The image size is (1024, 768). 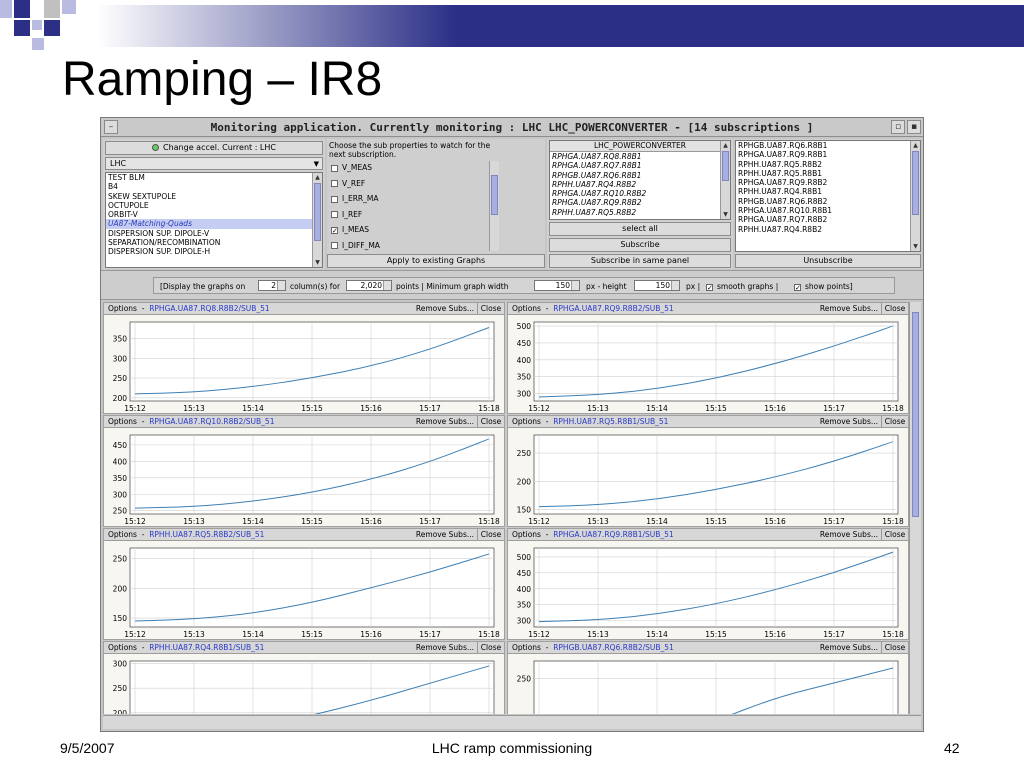 I want to click on system-list-scrollbar: ▲ ▼, so click(x=317, y=220).